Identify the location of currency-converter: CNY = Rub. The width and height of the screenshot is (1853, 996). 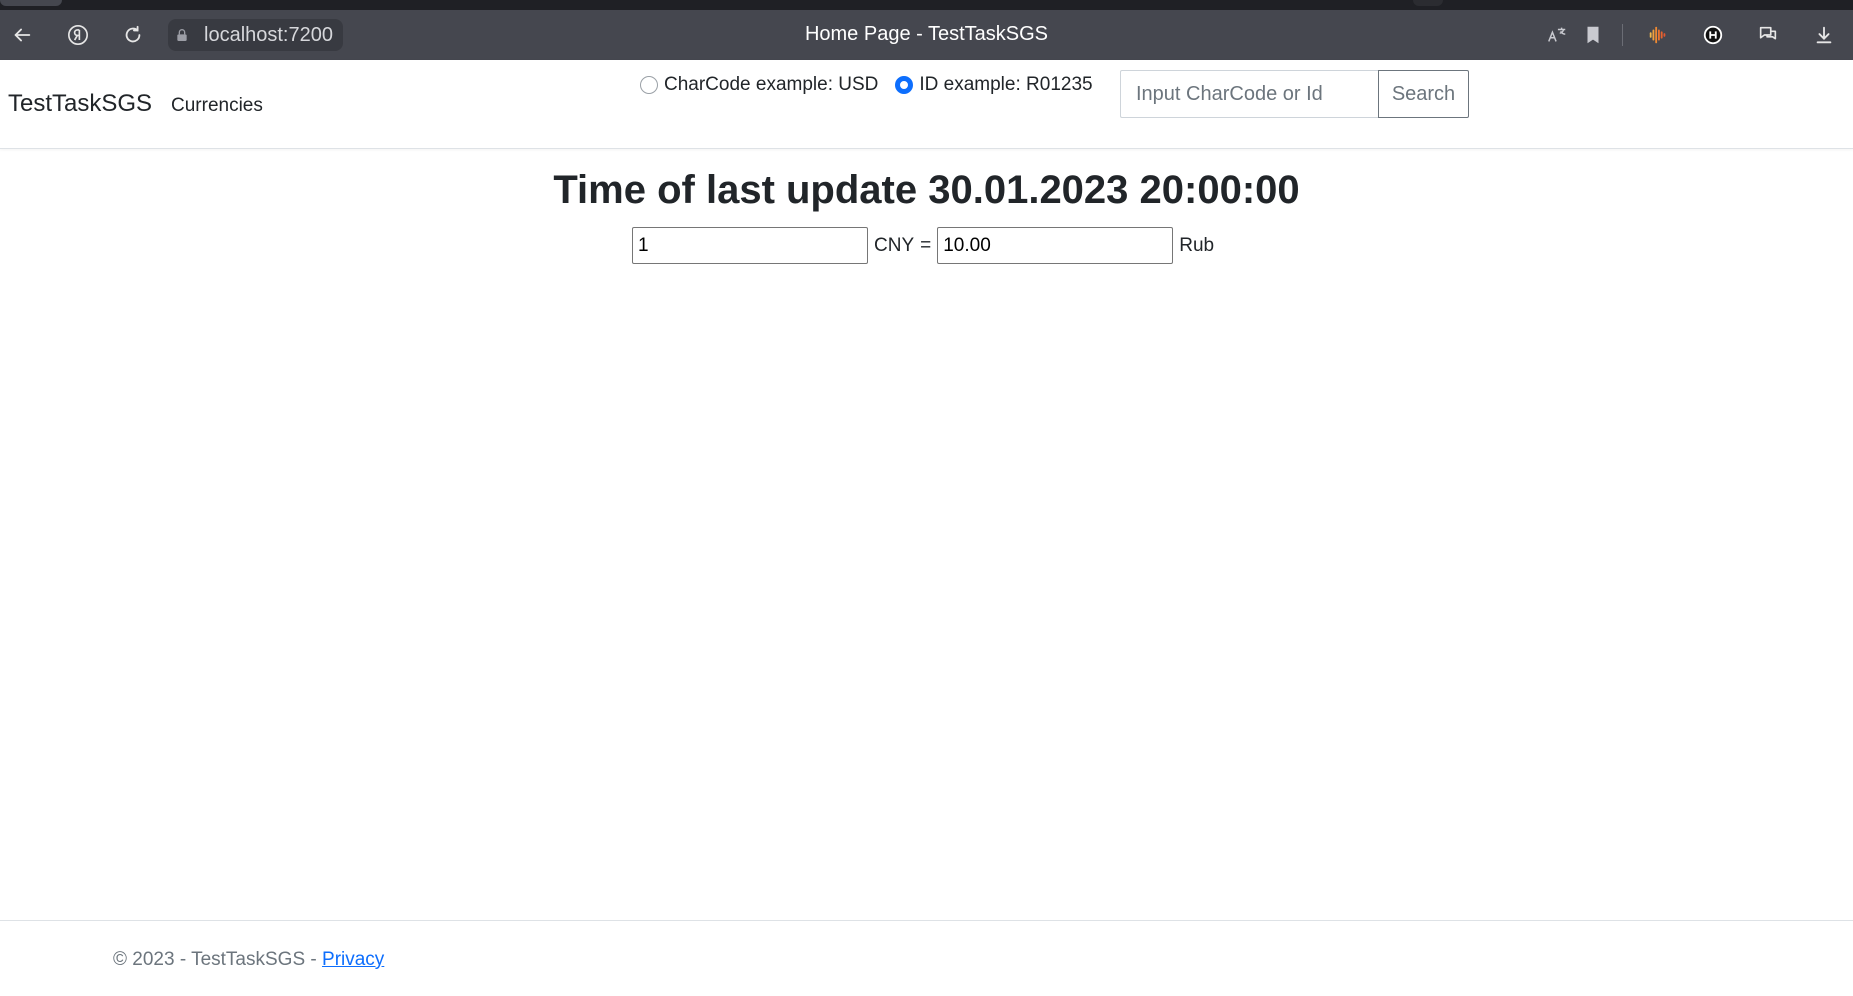
(926, 245).